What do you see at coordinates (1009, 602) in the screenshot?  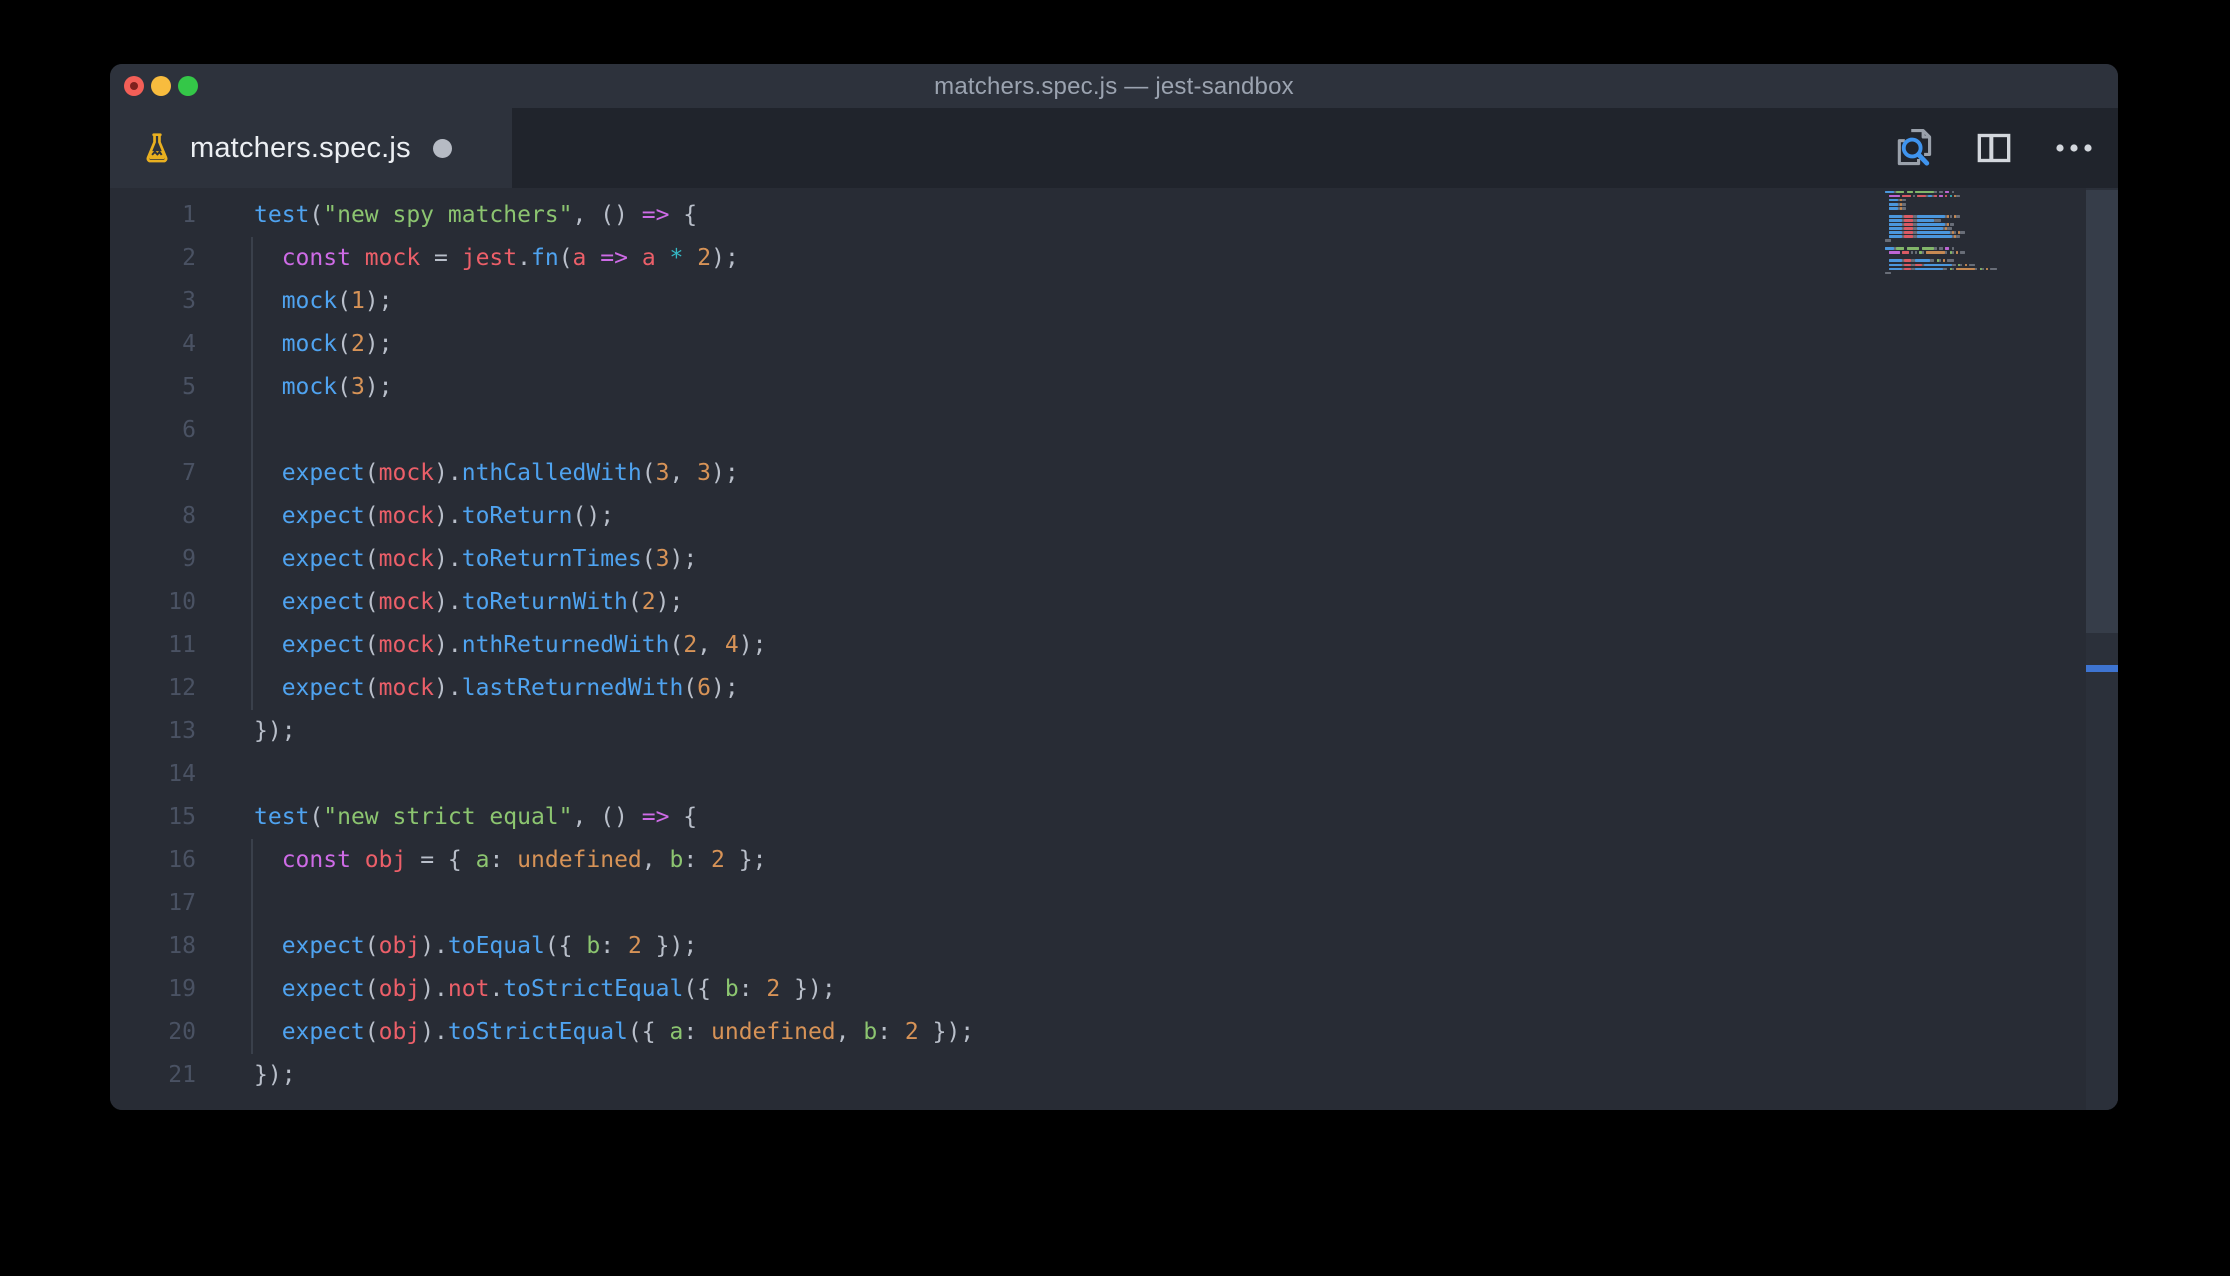 I see `code-line: 10 expect(mock).toReturnWith(2);` at bounding box center [1009, 602].